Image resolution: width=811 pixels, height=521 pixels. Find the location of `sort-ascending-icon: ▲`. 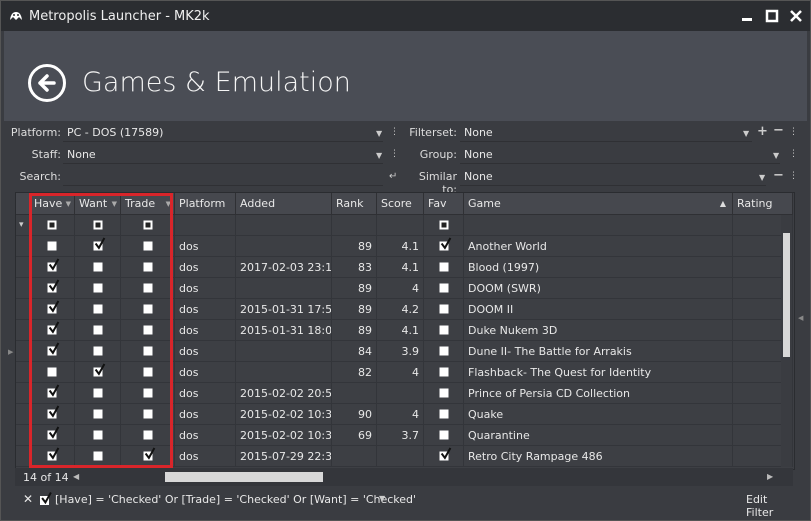

sort-ascending-icon: ▲ is located at coordinates (723, 204).